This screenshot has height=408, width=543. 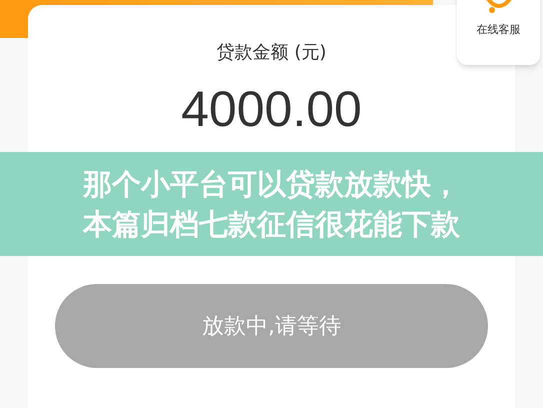 What do you see at coordinates (271, 184) in the screenshot?
I see `banner-title-line: 那个小平台可以贷款放款快，` at bounding box center [271, 184].